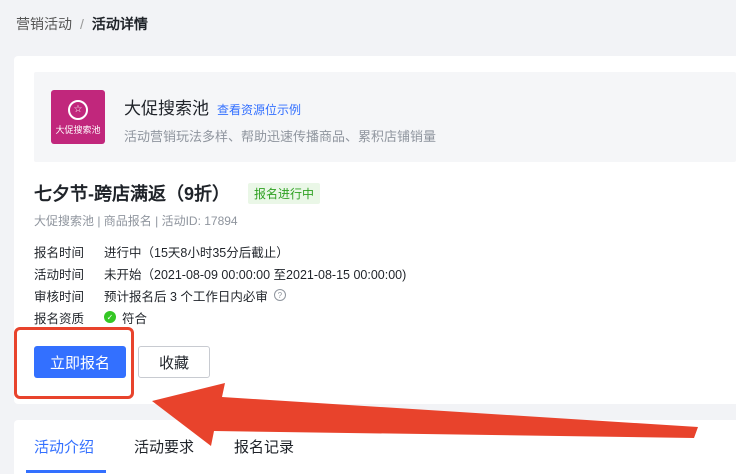  I want to click on tab-active-indicator, so click(66, 471).